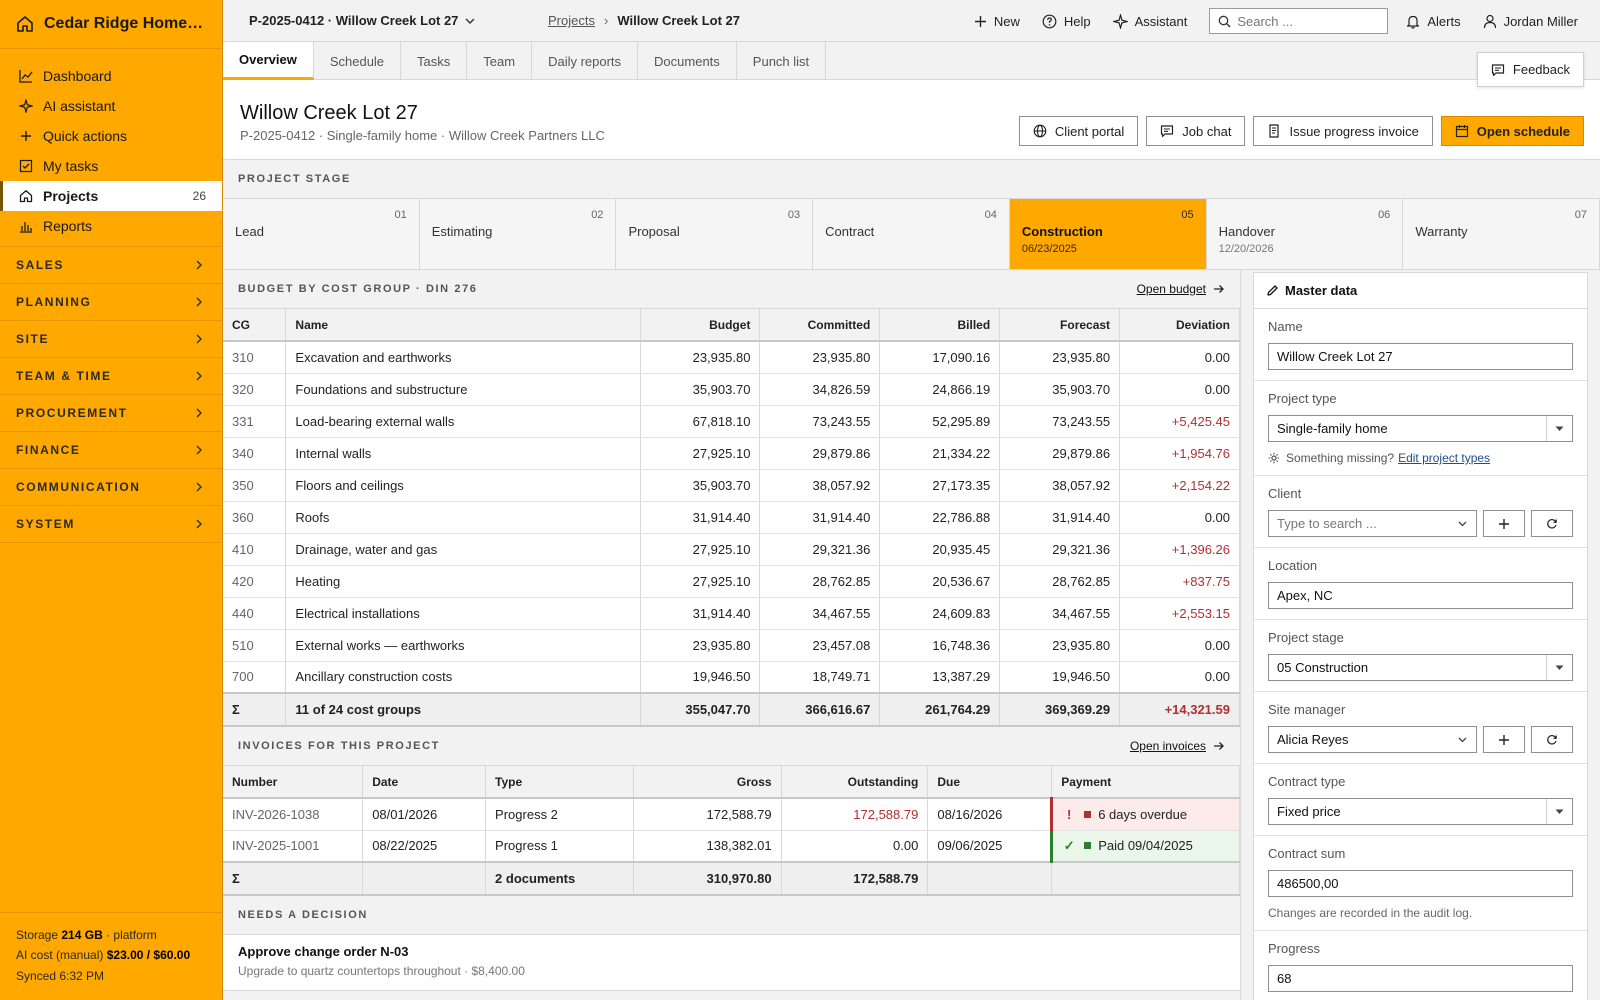  Describe the element at coordinates (463, 325) in the screenshot. I see `column-header: Name` at that location.